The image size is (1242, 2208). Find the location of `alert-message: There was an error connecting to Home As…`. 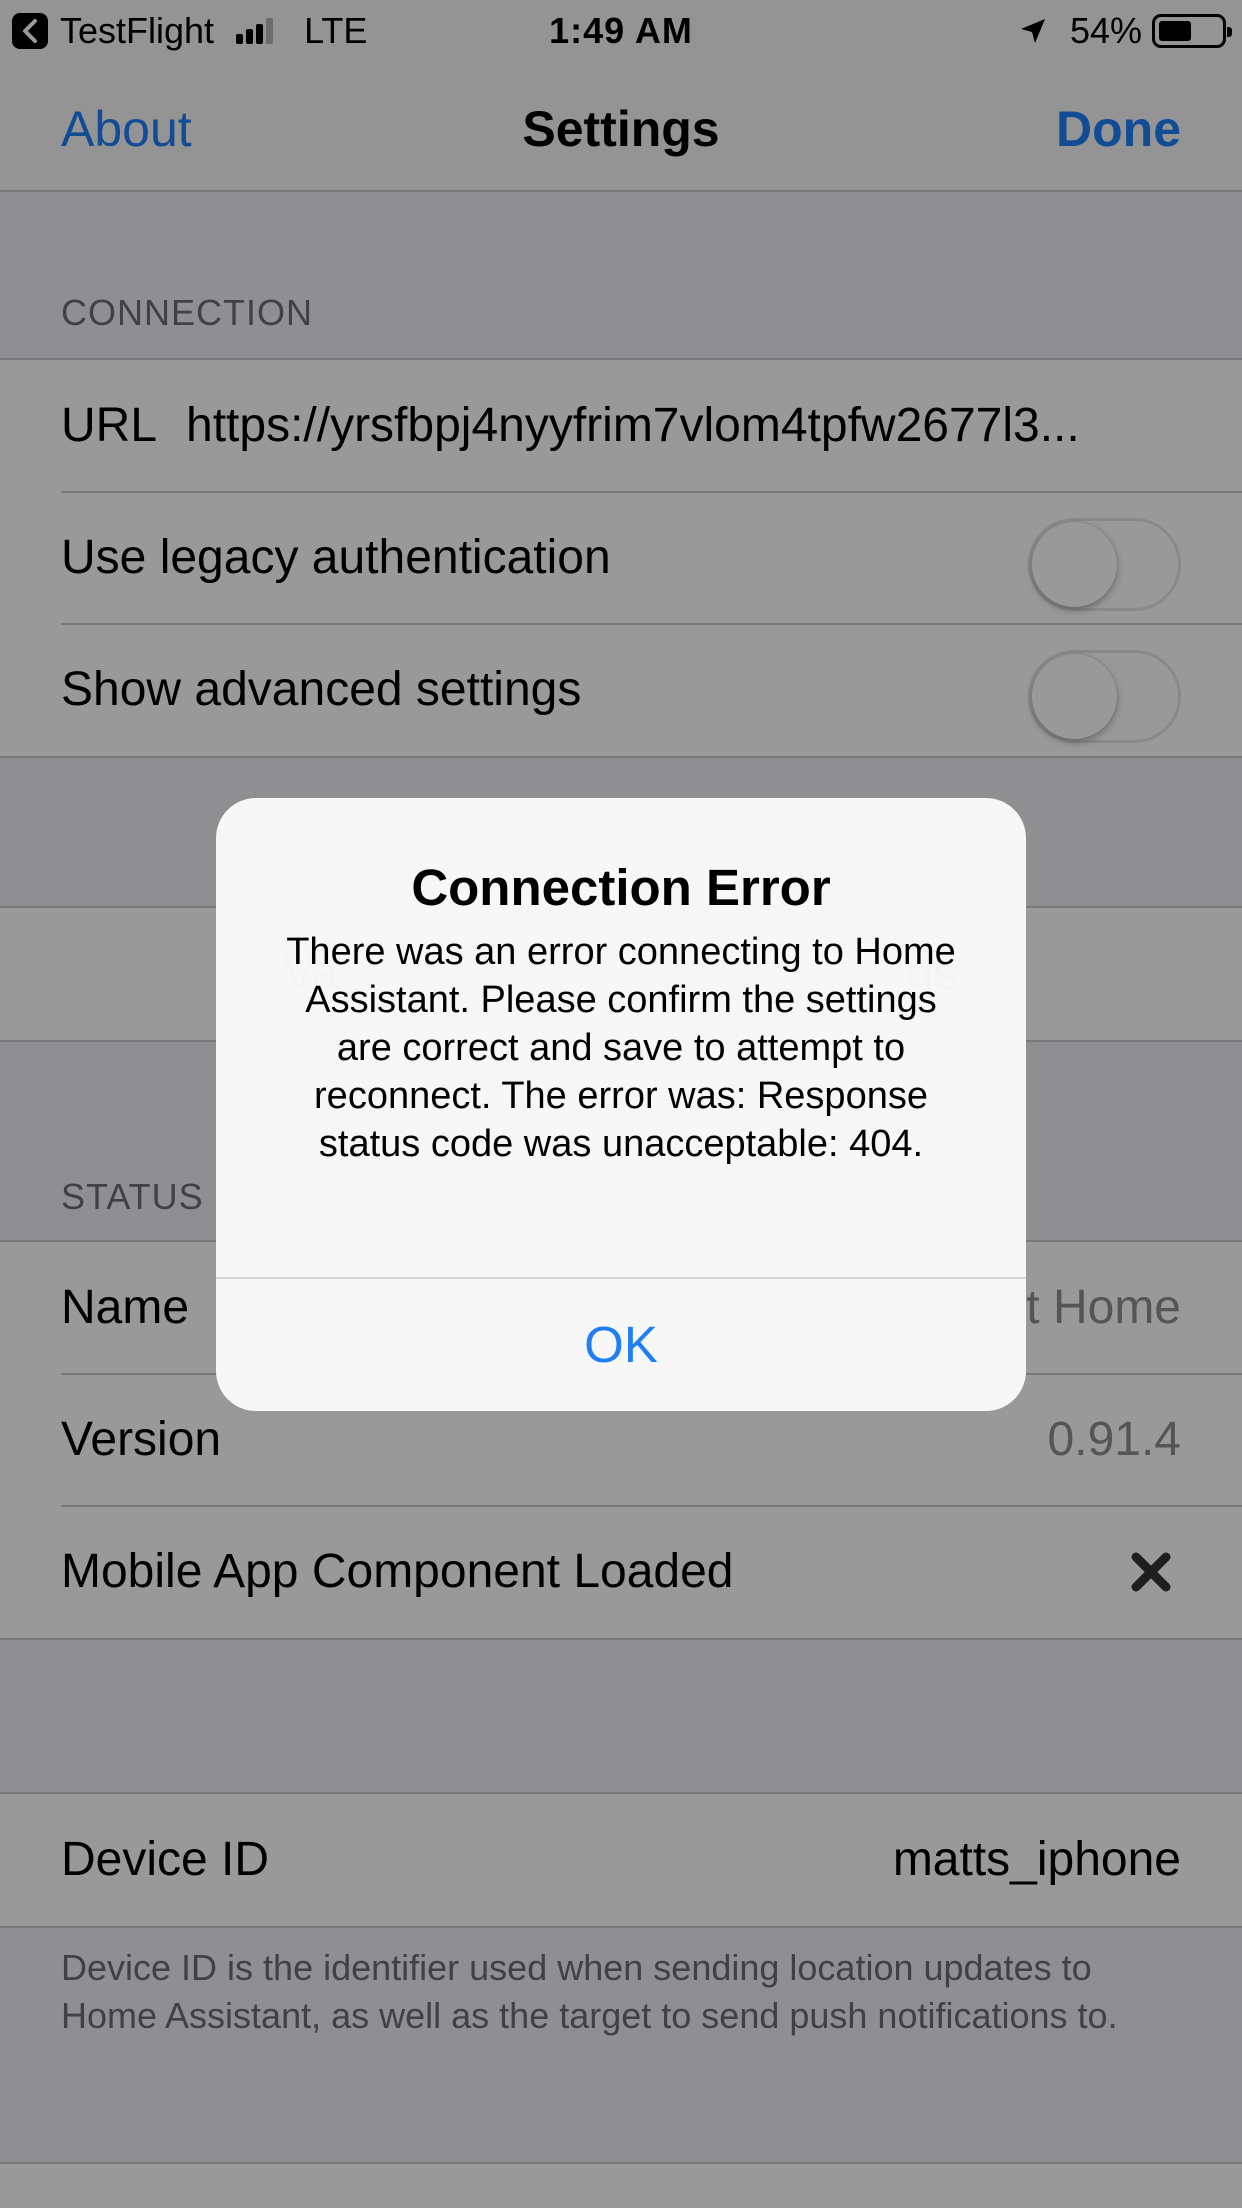

alert-message: There was an error connecting to Home As… is located at coordinates (621, 1048).